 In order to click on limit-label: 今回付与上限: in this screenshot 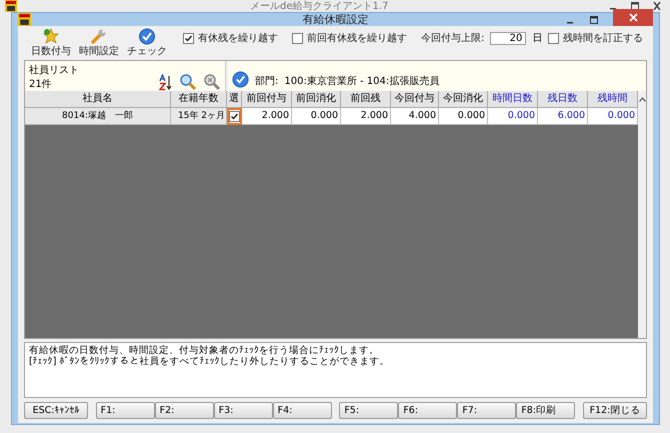, I will do `click(452, 38)`.